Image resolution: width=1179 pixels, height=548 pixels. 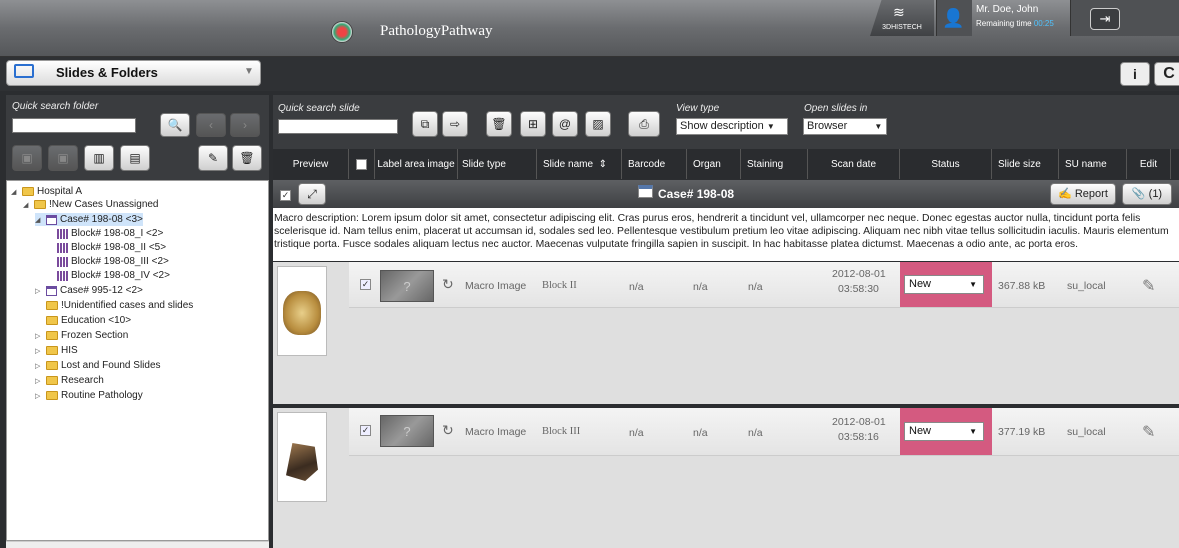 What do you see at coordinates (74, 125) in the screenshot?
I see `folder-search-input` at bounding box center [74, 125].